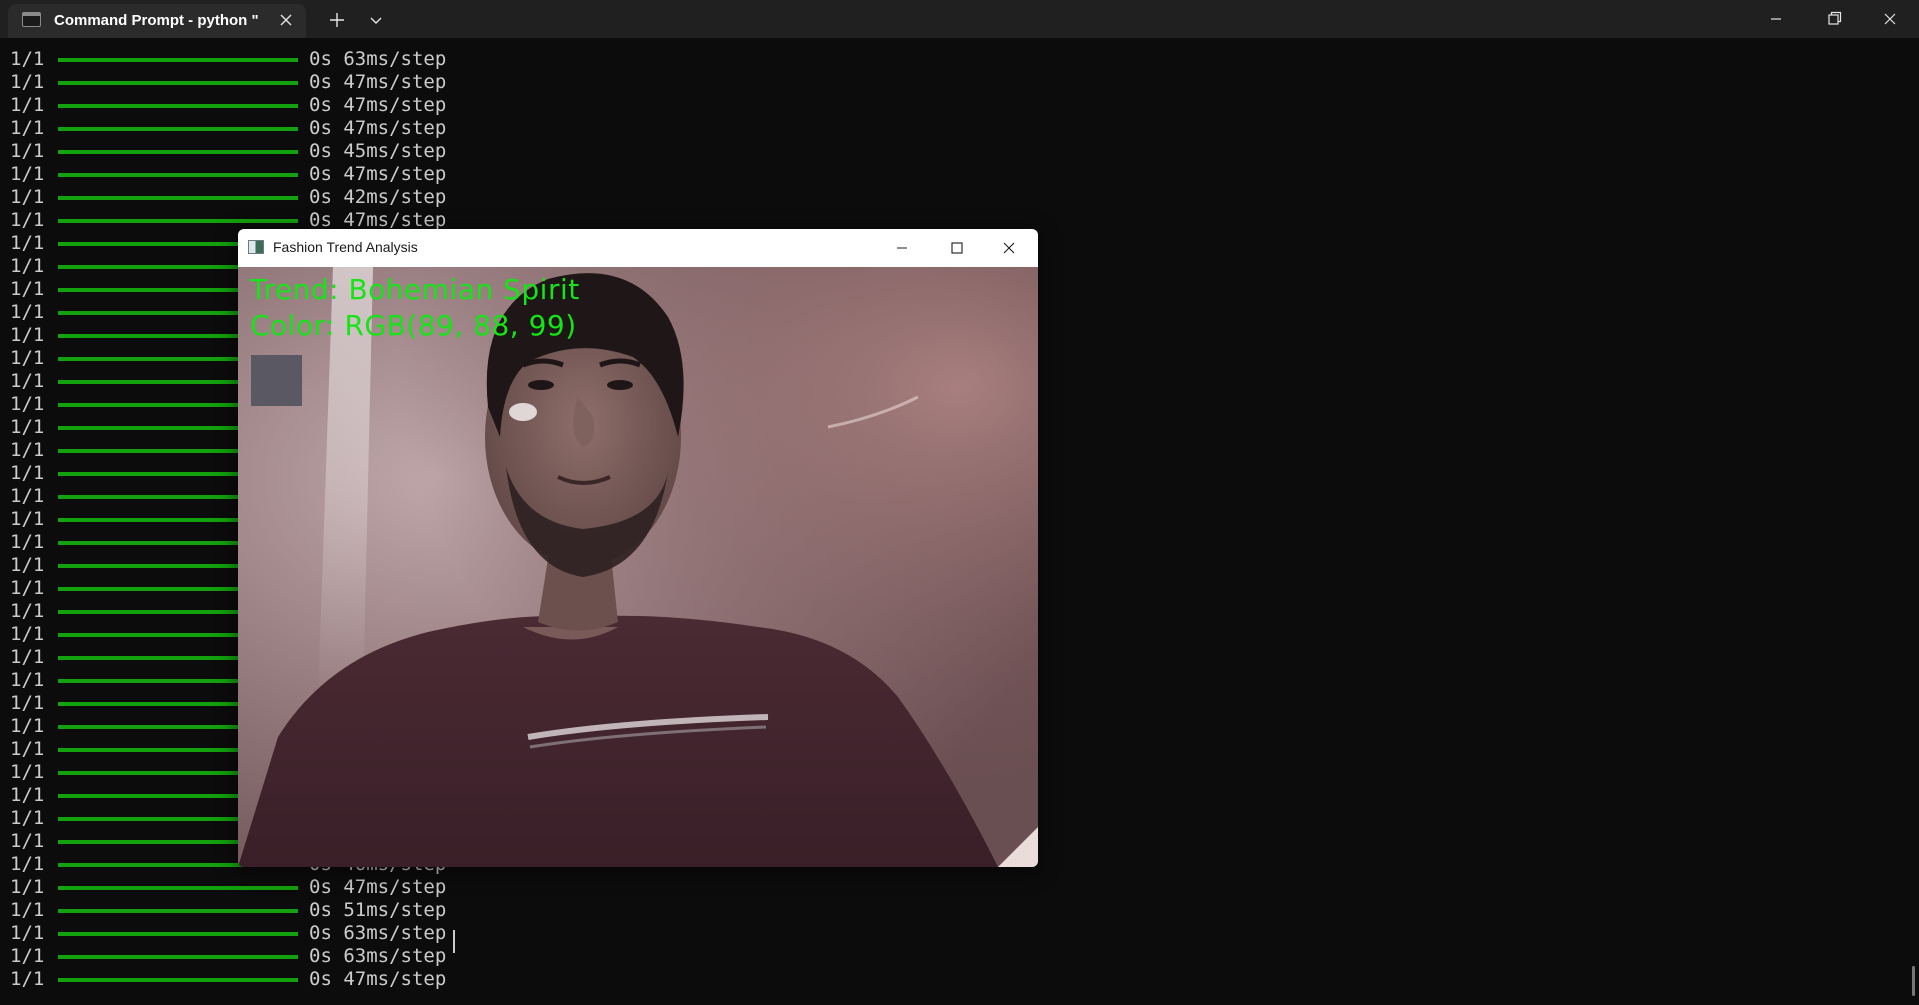 This screenshot has height=1005, width=1919. Describe the element at coordinates (1913, 981) in the screenshot. I see `scrollbar-thumb` at that location.